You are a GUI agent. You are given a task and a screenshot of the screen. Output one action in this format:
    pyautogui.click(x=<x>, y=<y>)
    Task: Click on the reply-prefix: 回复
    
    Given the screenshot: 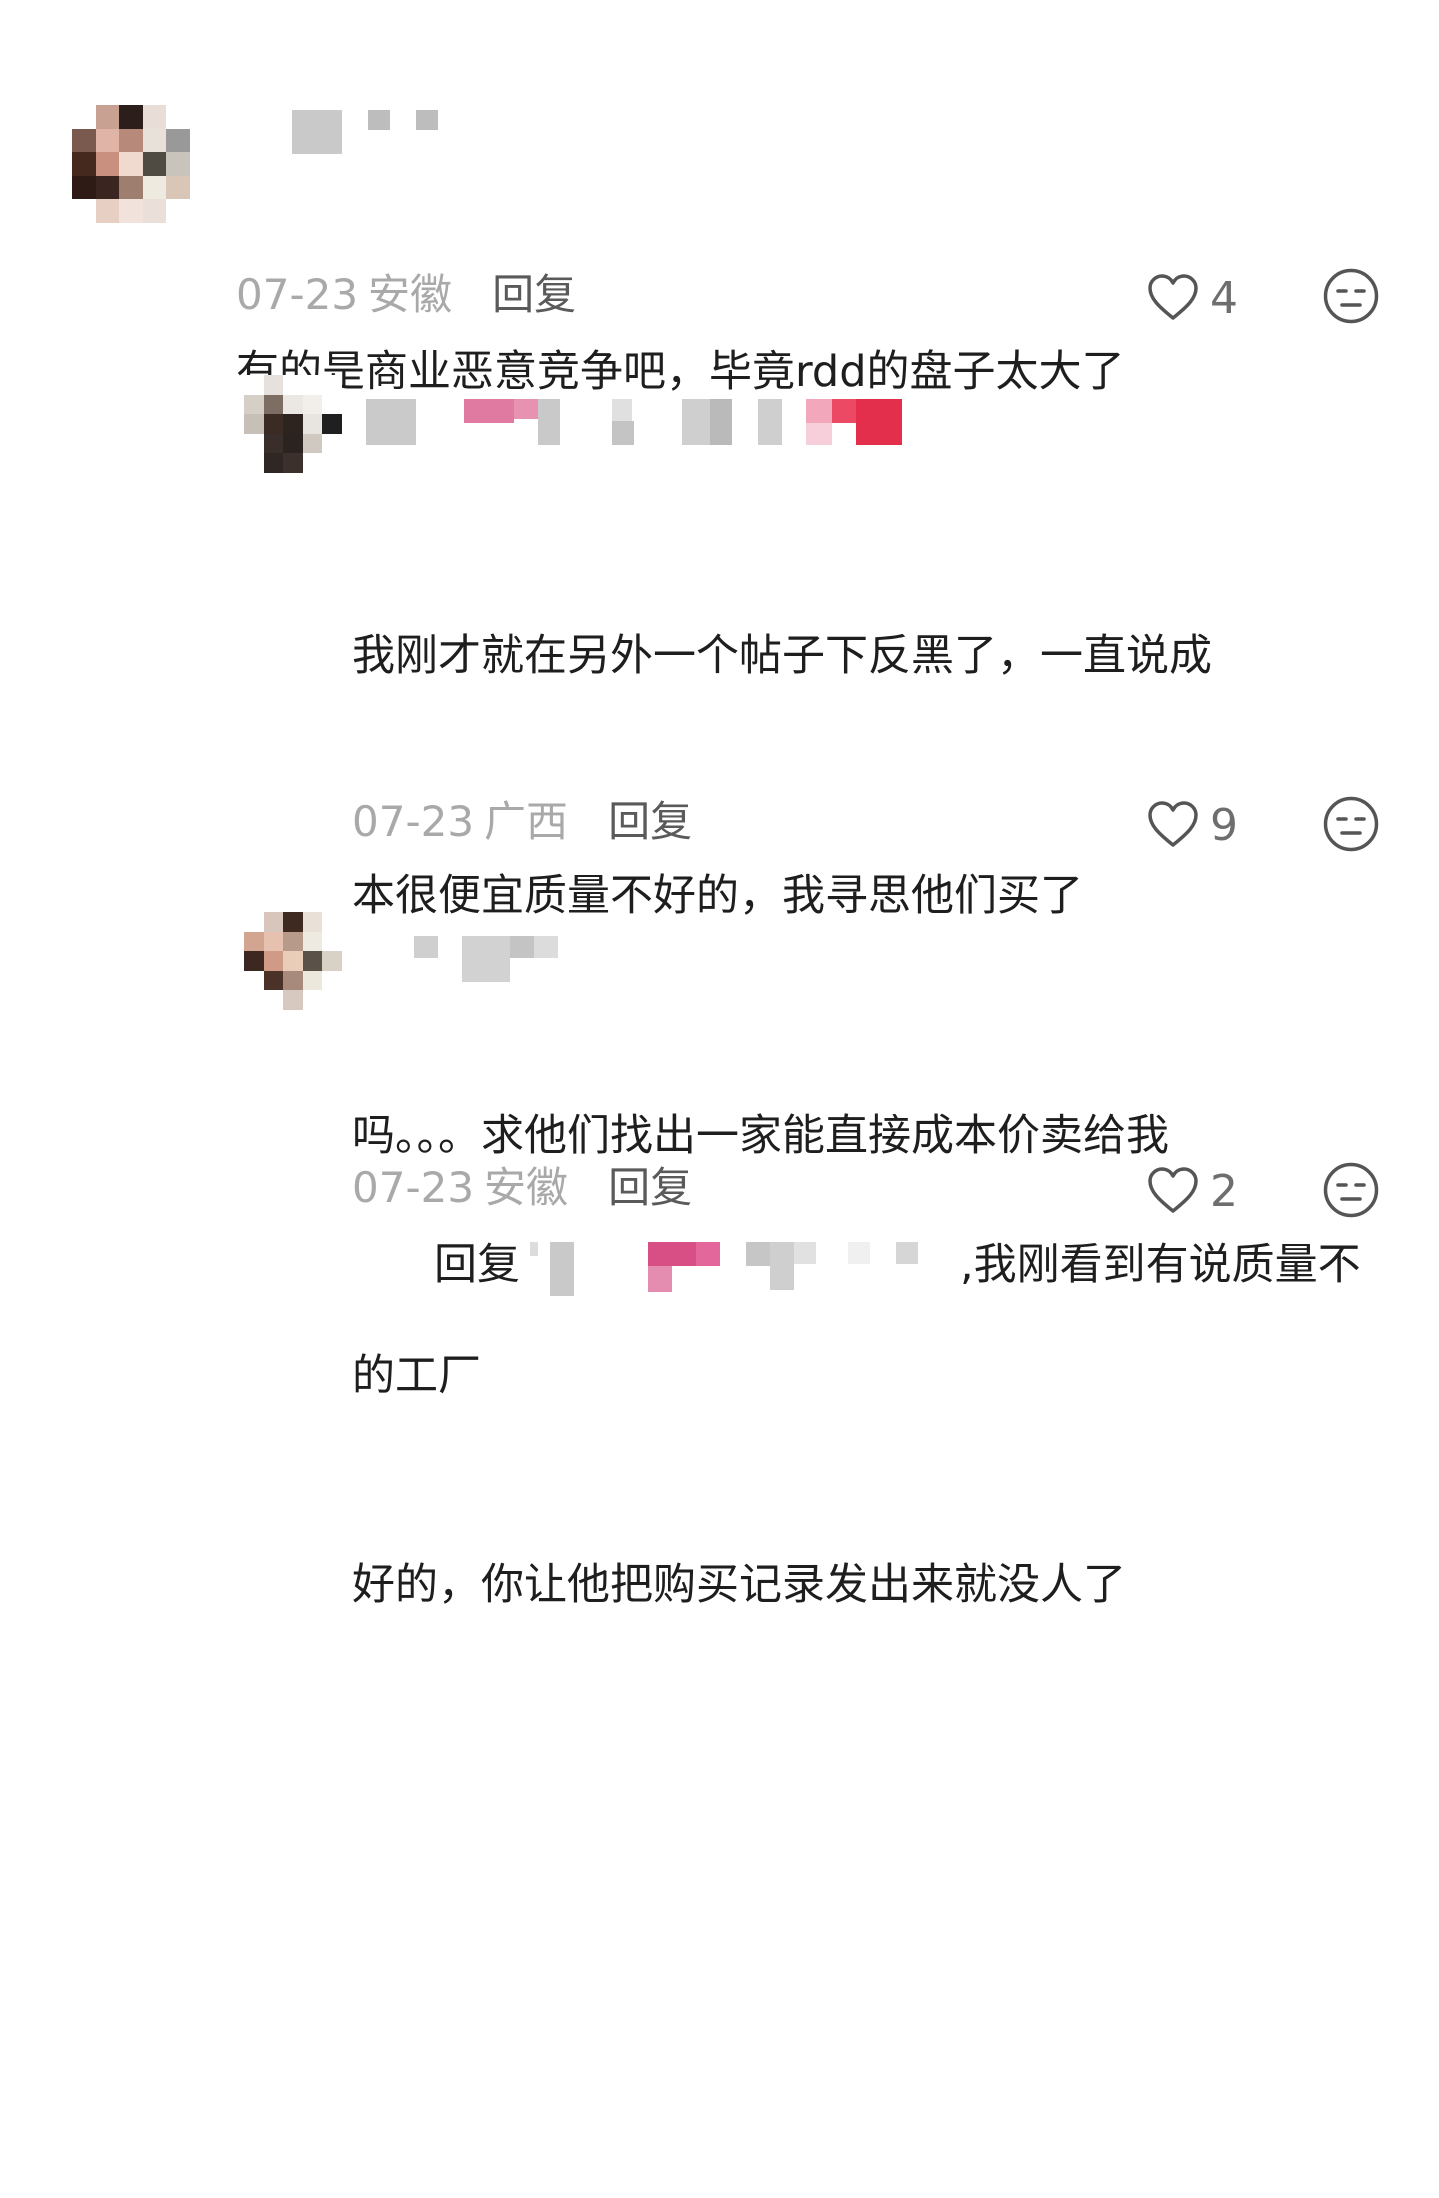 What is the action you would take?
    pyautogui.click(x=477, y=1265)
    